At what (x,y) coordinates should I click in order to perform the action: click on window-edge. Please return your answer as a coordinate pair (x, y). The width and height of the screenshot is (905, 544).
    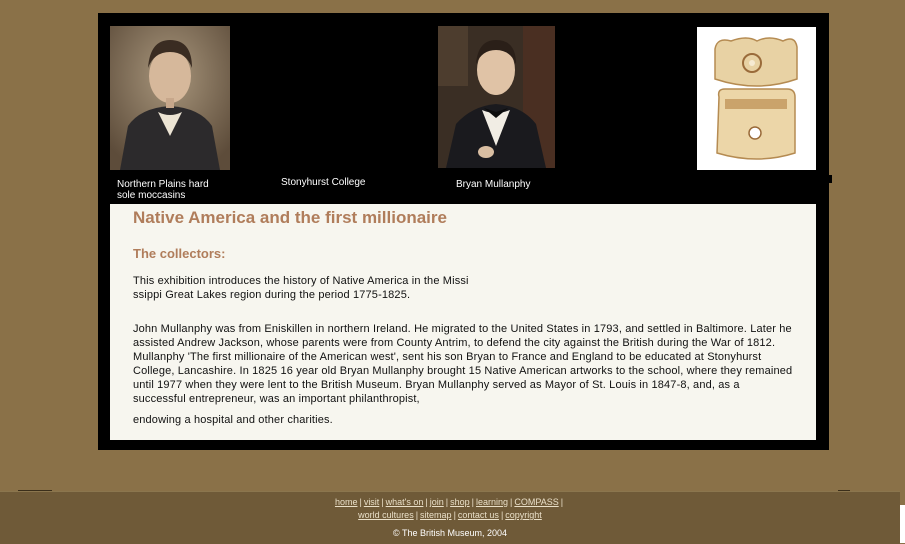
    Looking at the image, I should click on (902, 524).